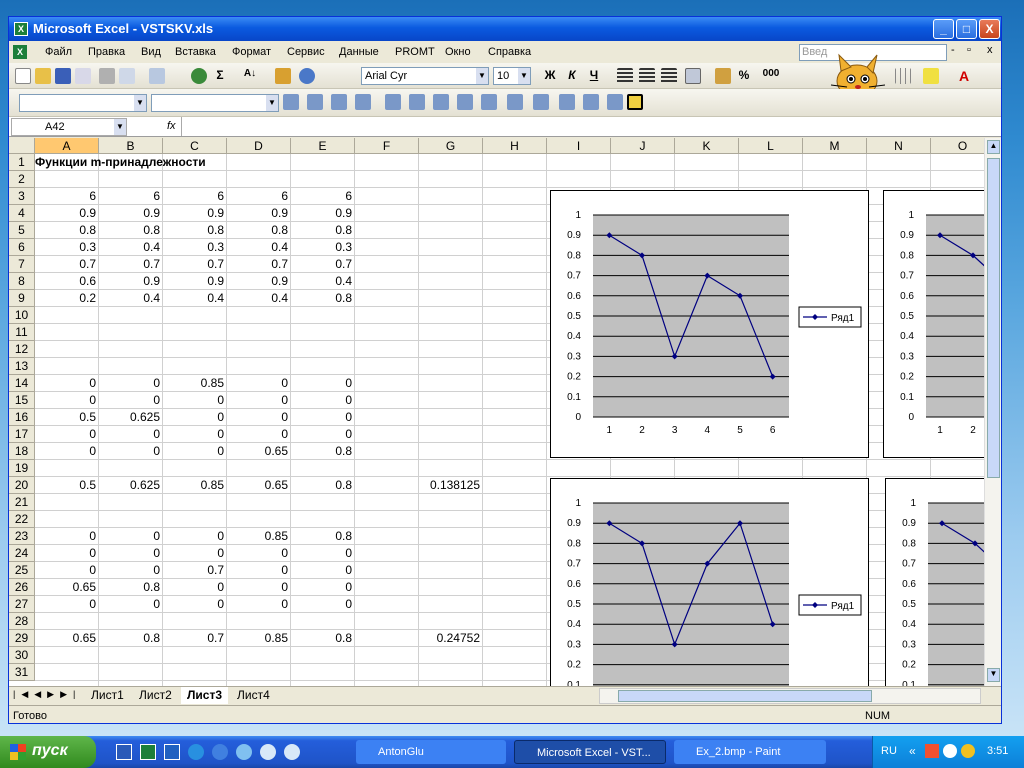  I want to click on row-header: 9, so click(22, 298).